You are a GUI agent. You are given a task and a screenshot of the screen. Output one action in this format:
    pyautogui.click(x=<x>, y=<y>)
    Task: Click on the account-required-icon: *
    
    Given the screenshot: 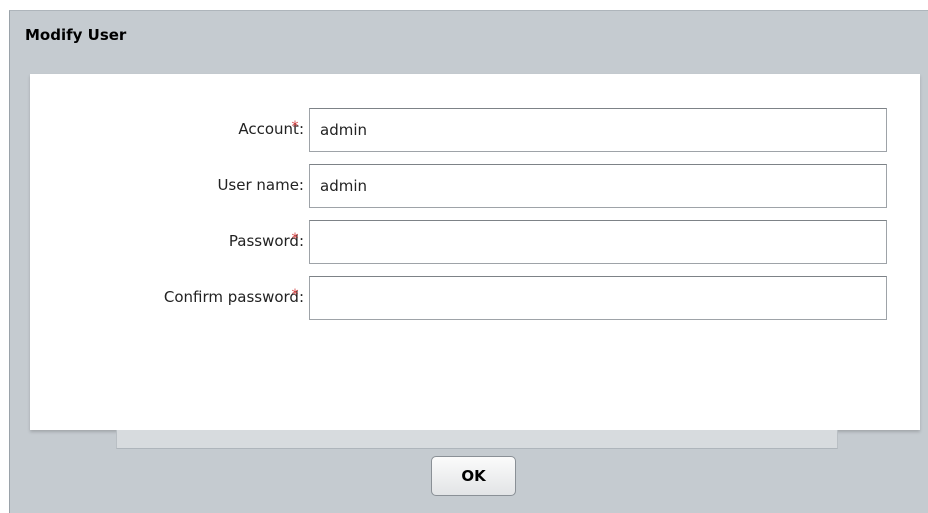 What is the action you would take?
    pyautogui.click(x=295, y=127)
    